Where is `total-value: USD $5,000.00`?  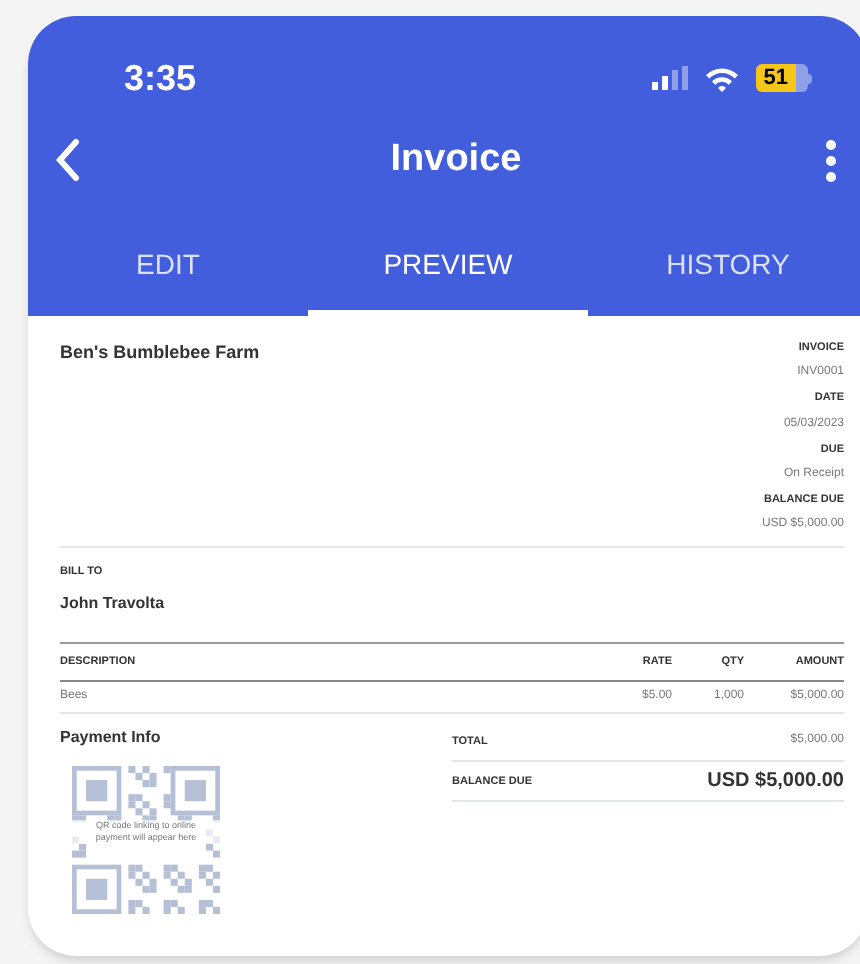 total-value: USD $5,000.00 is located at coordinates (775, 782).